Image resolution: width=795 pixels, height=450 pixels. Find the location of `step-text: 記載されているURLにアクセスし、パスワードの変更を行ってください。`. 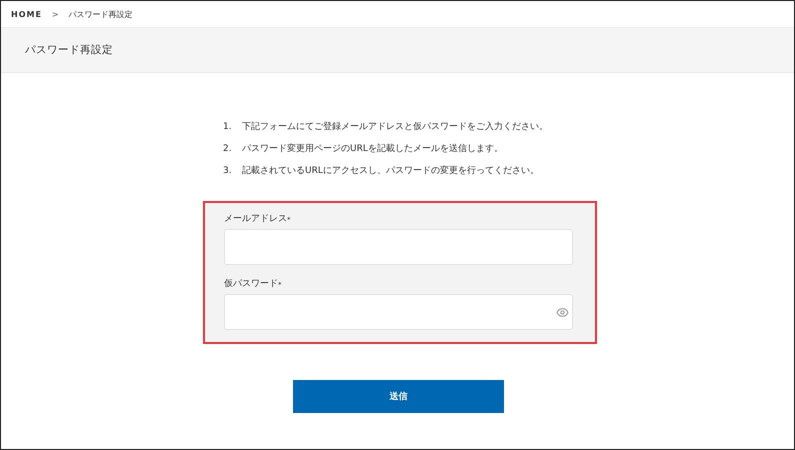

step-text: 記載されているURLにアクセスし、パスワードの変更を行ってください。 is located at coordinates (390, 171).